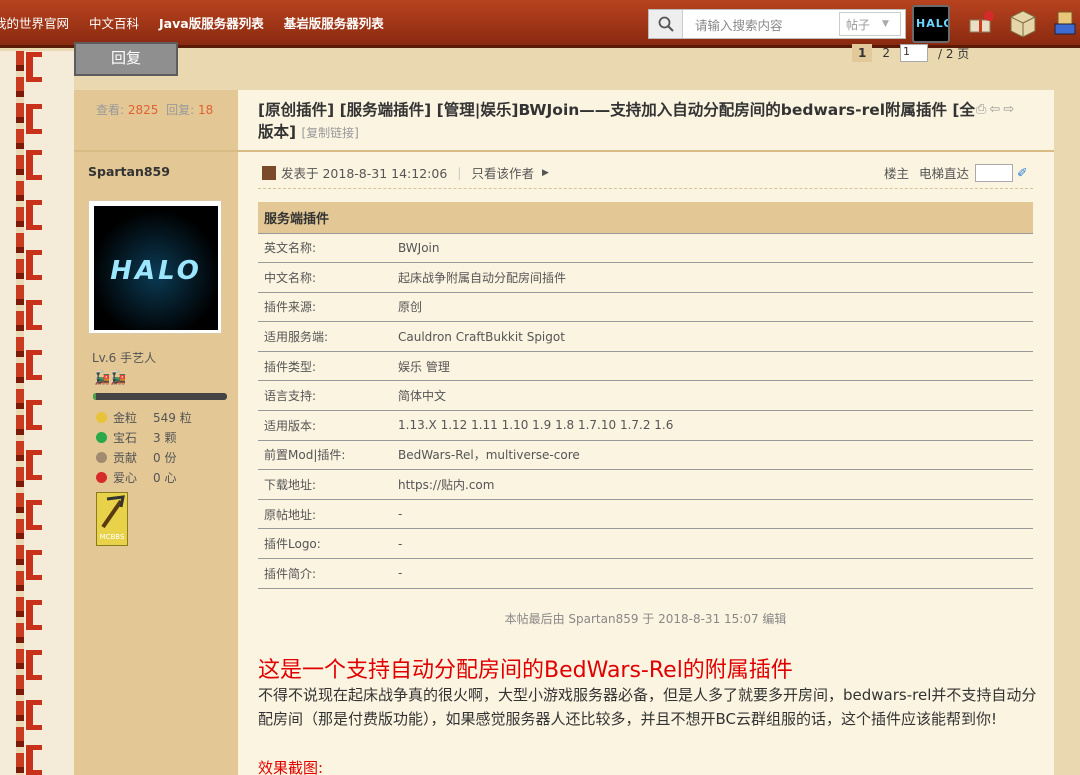  Describe the element at coordinates (160, 396) in the screenshot. I see `xp-progress-bar` at that location.